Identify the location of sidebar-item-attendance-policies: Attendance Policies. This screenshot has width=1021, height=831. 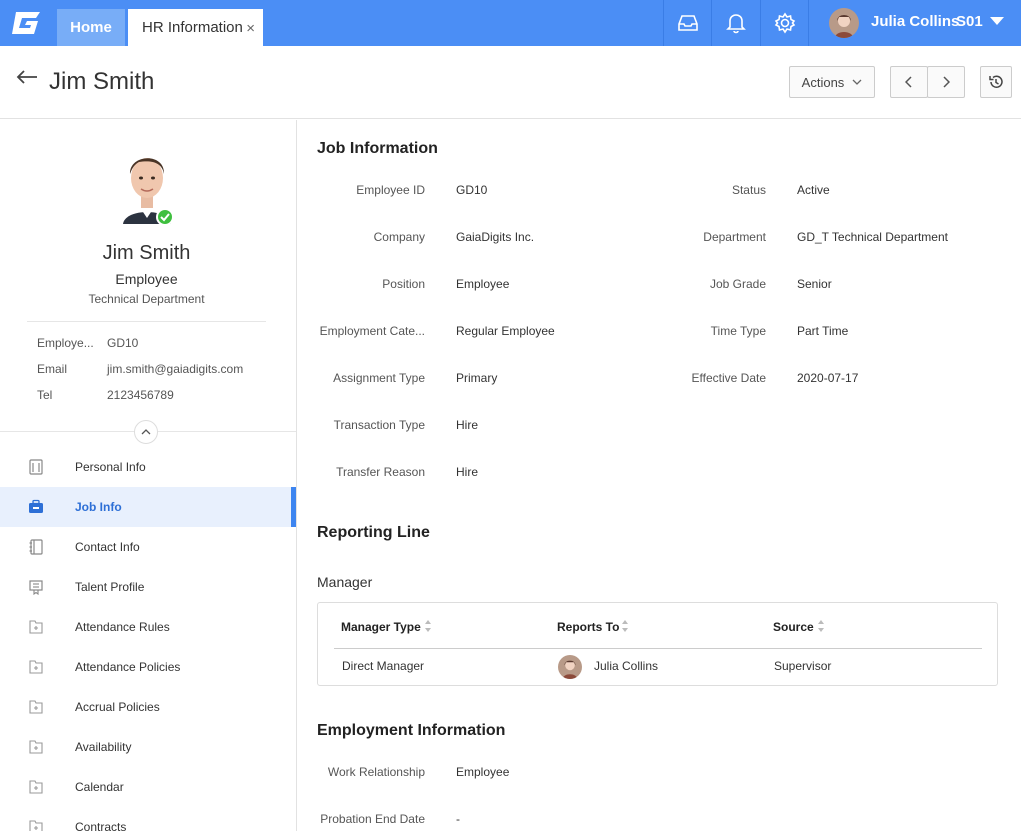
(148, 667).